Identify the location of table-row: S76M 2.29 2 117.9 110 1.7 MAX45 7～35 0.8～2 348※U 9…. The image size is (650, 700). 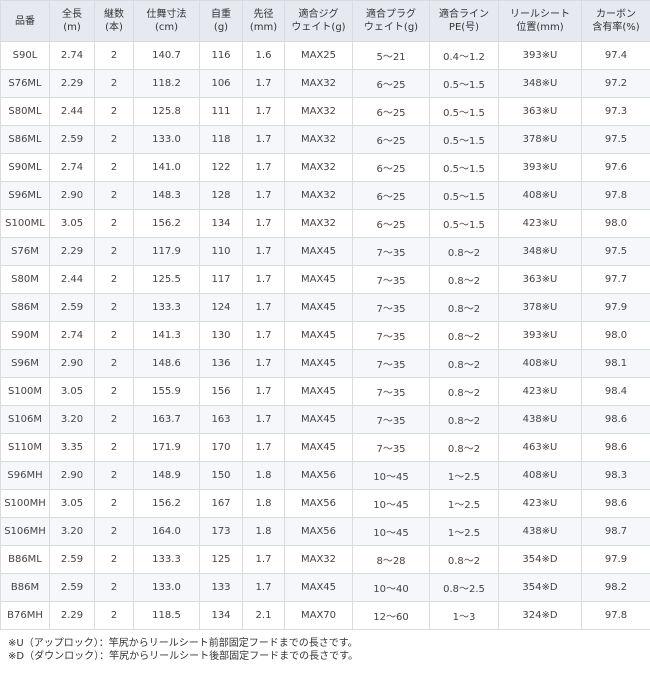
(325, 251).